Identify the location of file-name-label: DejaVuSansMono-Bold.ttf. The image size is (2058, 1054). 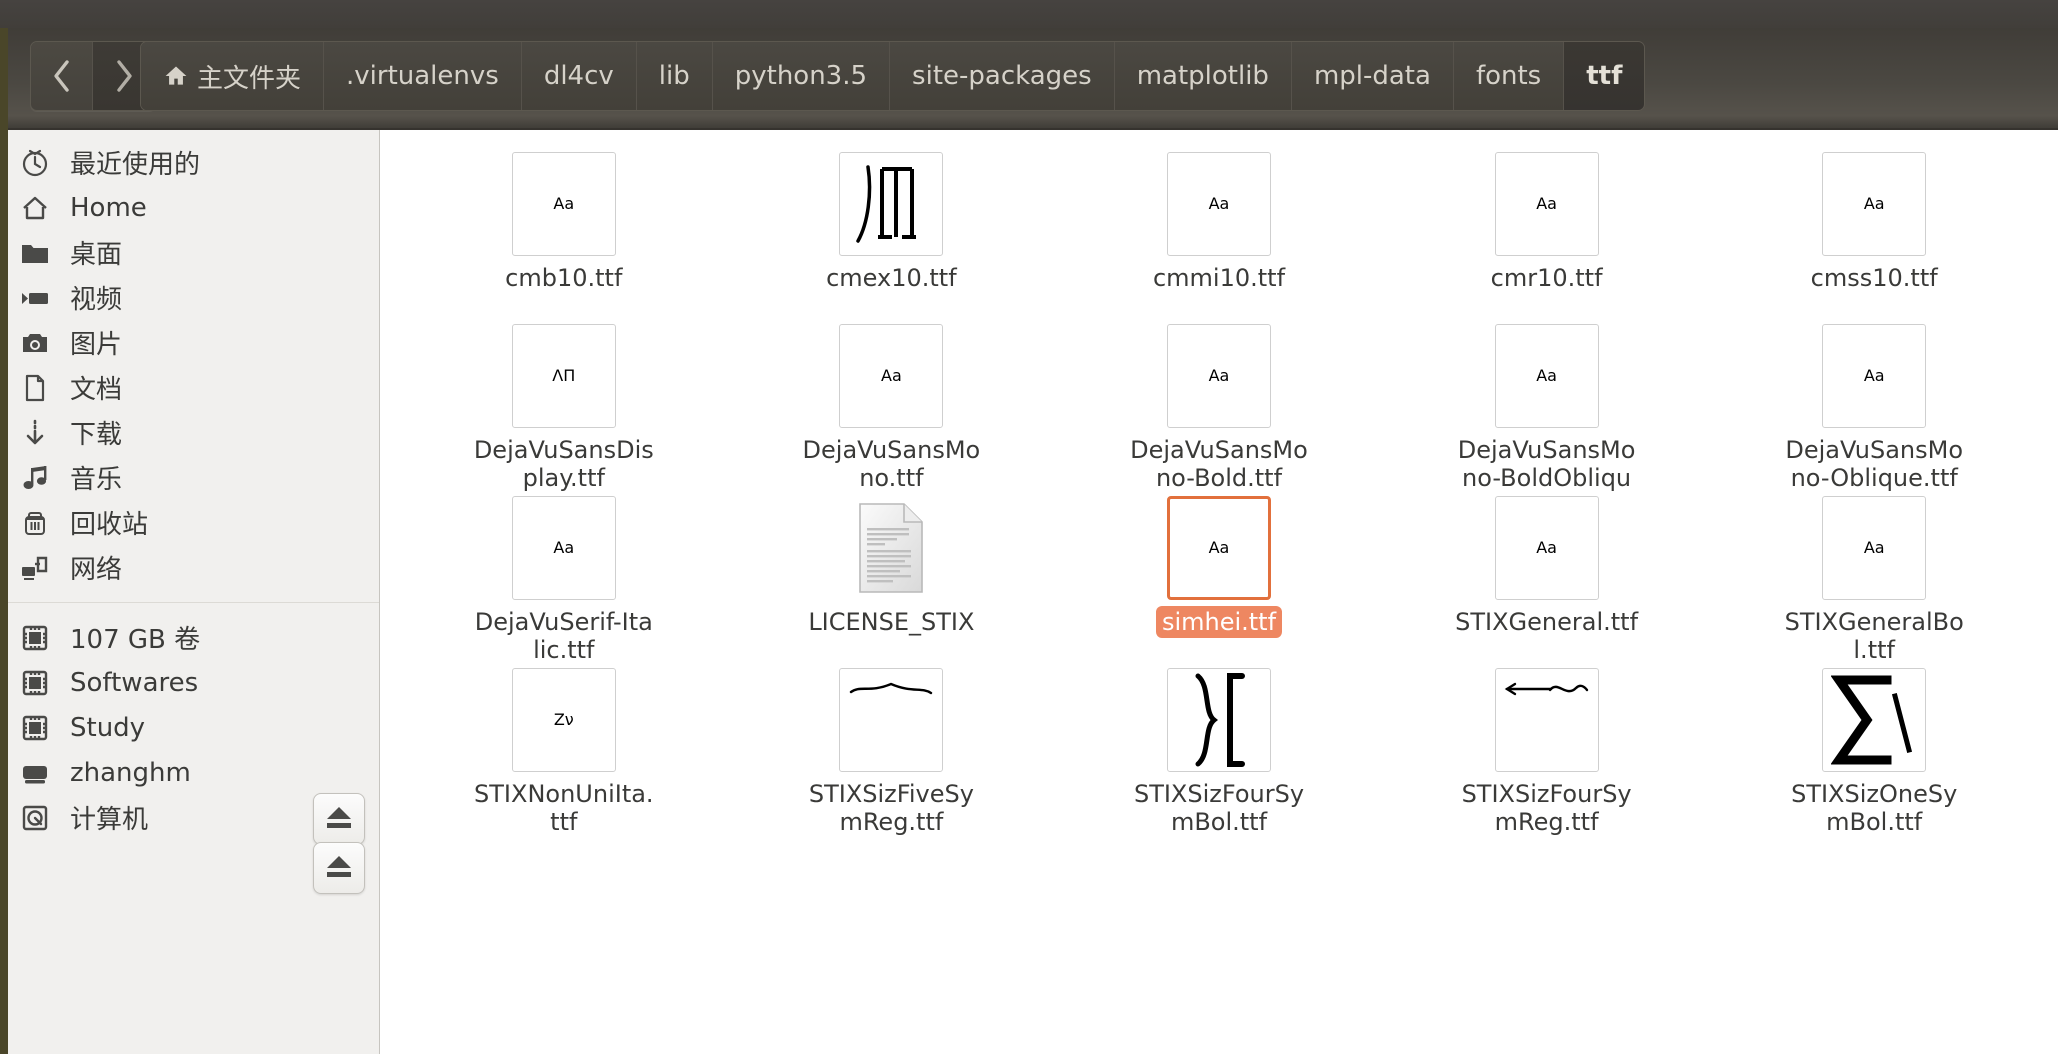
(1219, 464).